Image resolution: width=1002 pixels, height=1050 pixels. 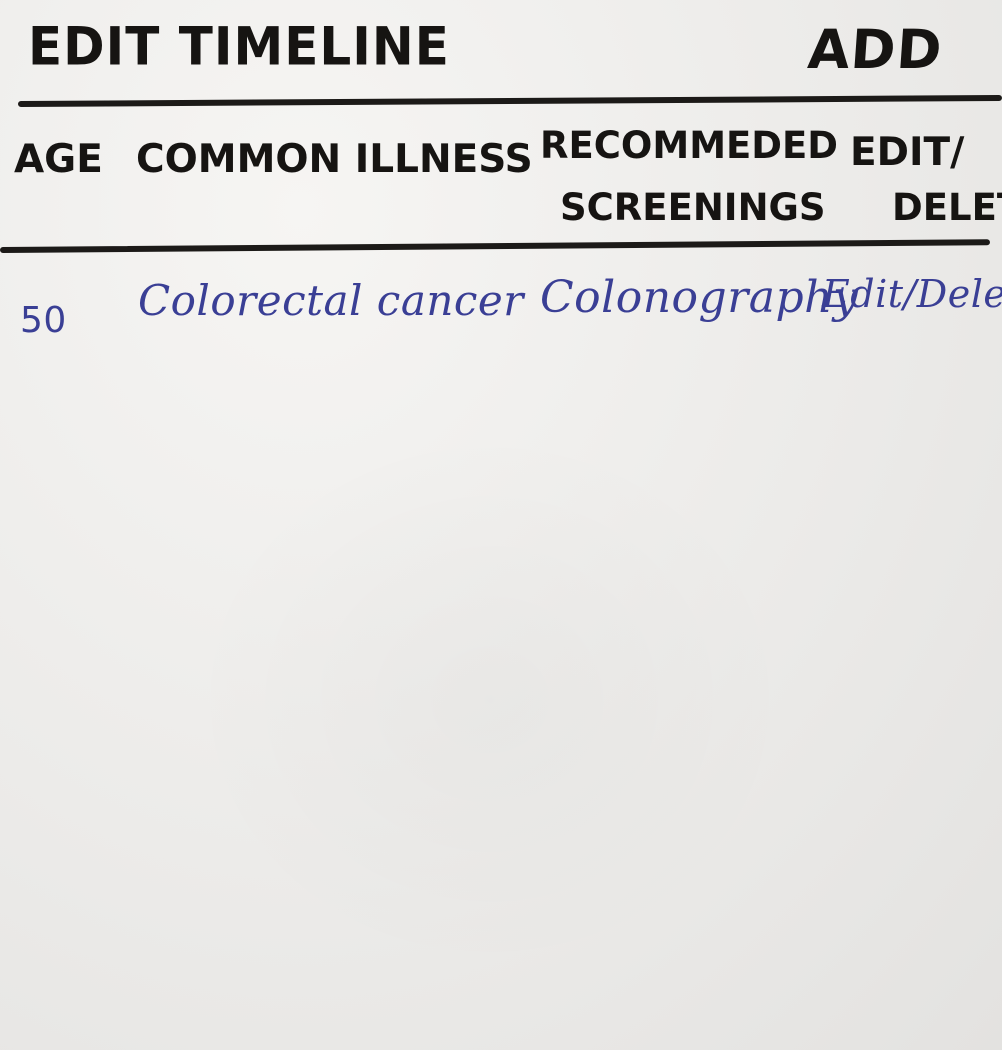 What do you see at coordinates (43, 320) in the screenshot?
I see `cell-age: 50` at bounding box center [43, 320].